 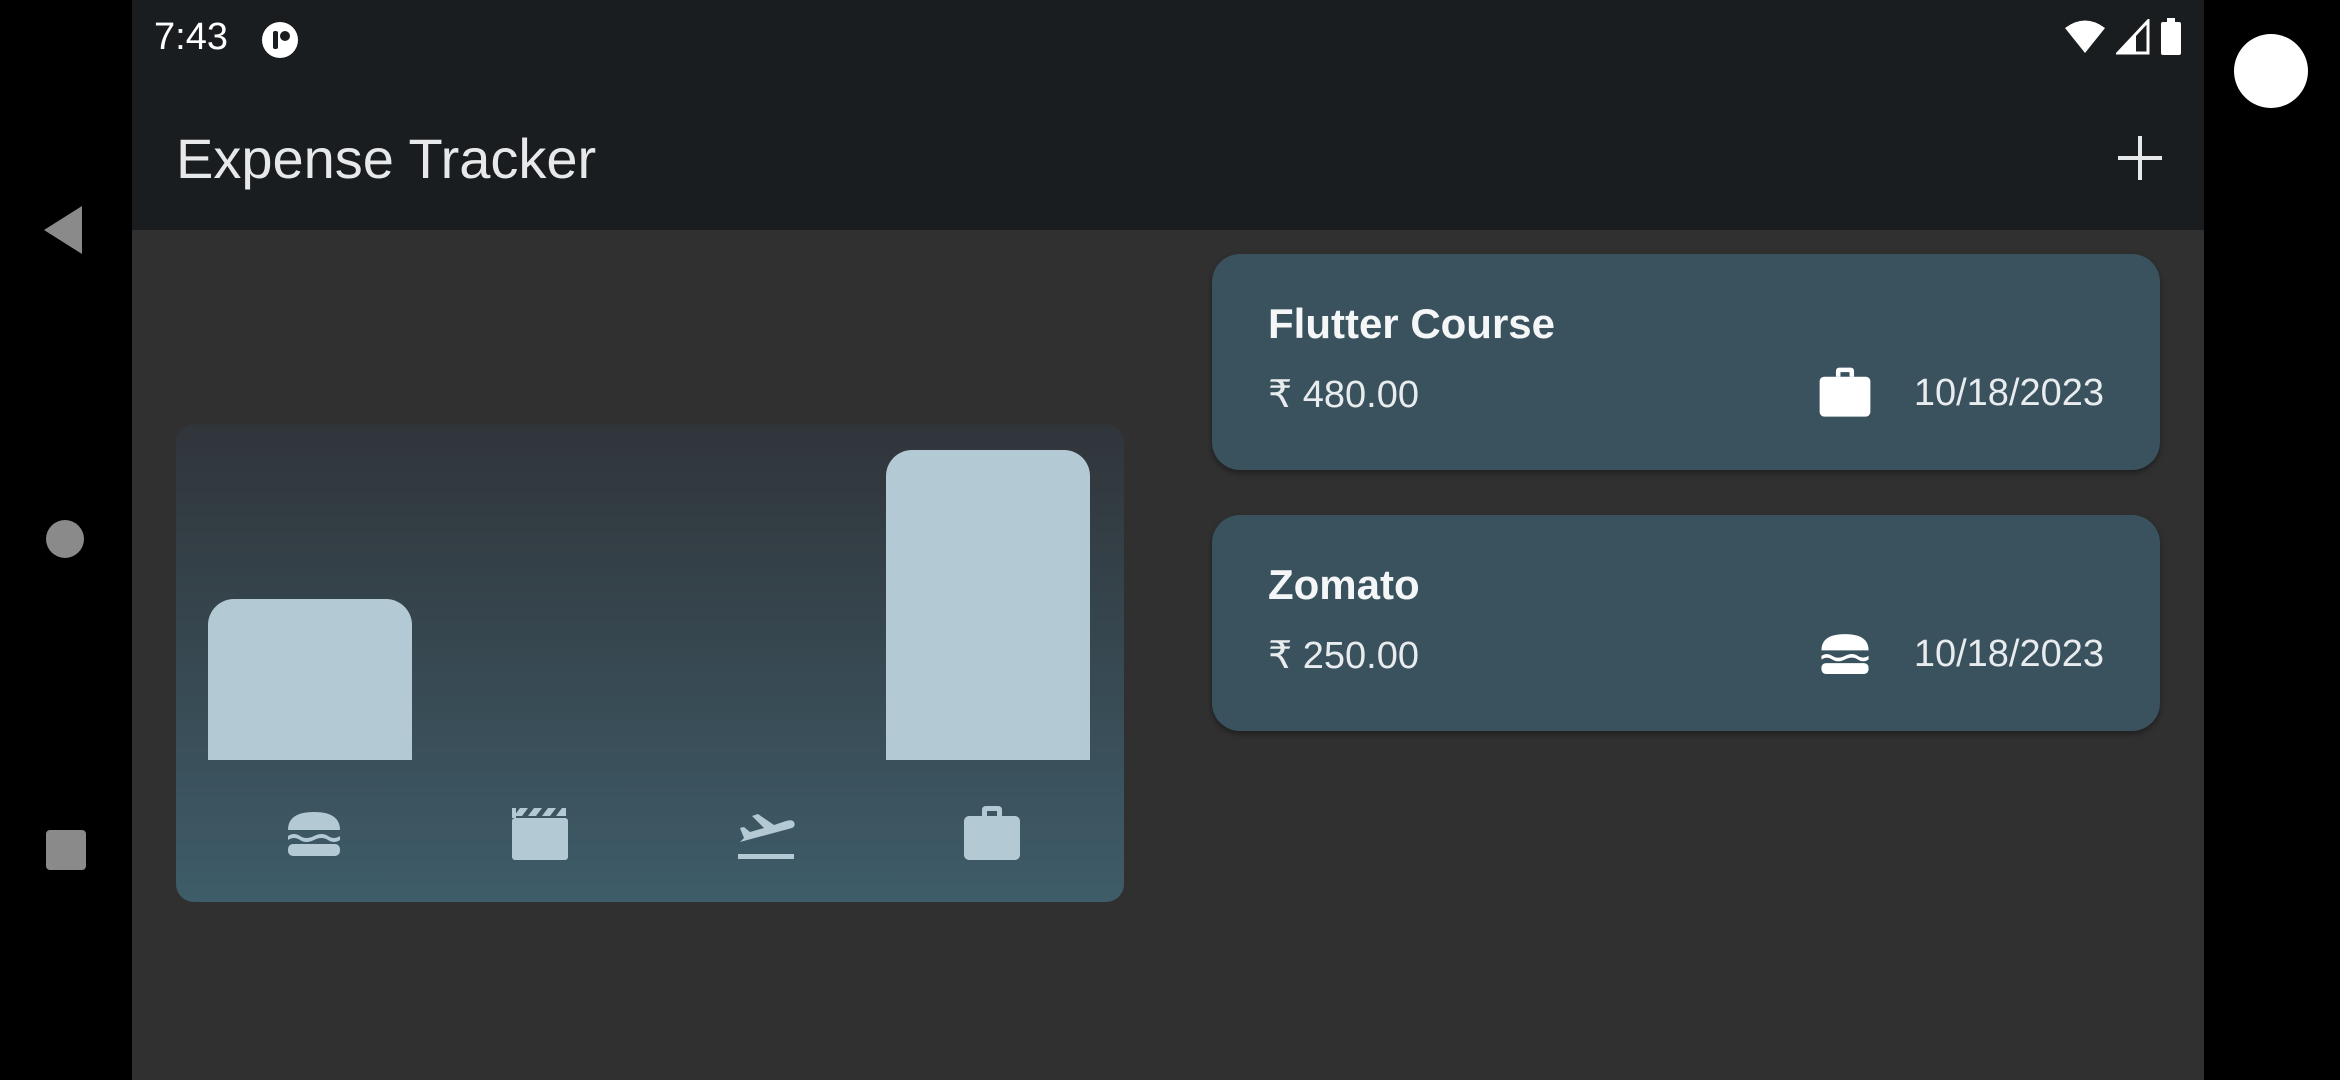 What do you see at coordinates (386, 158) in the screenshot?
I see `page-title: Expense Tracker` at bounding box center [386, 158].